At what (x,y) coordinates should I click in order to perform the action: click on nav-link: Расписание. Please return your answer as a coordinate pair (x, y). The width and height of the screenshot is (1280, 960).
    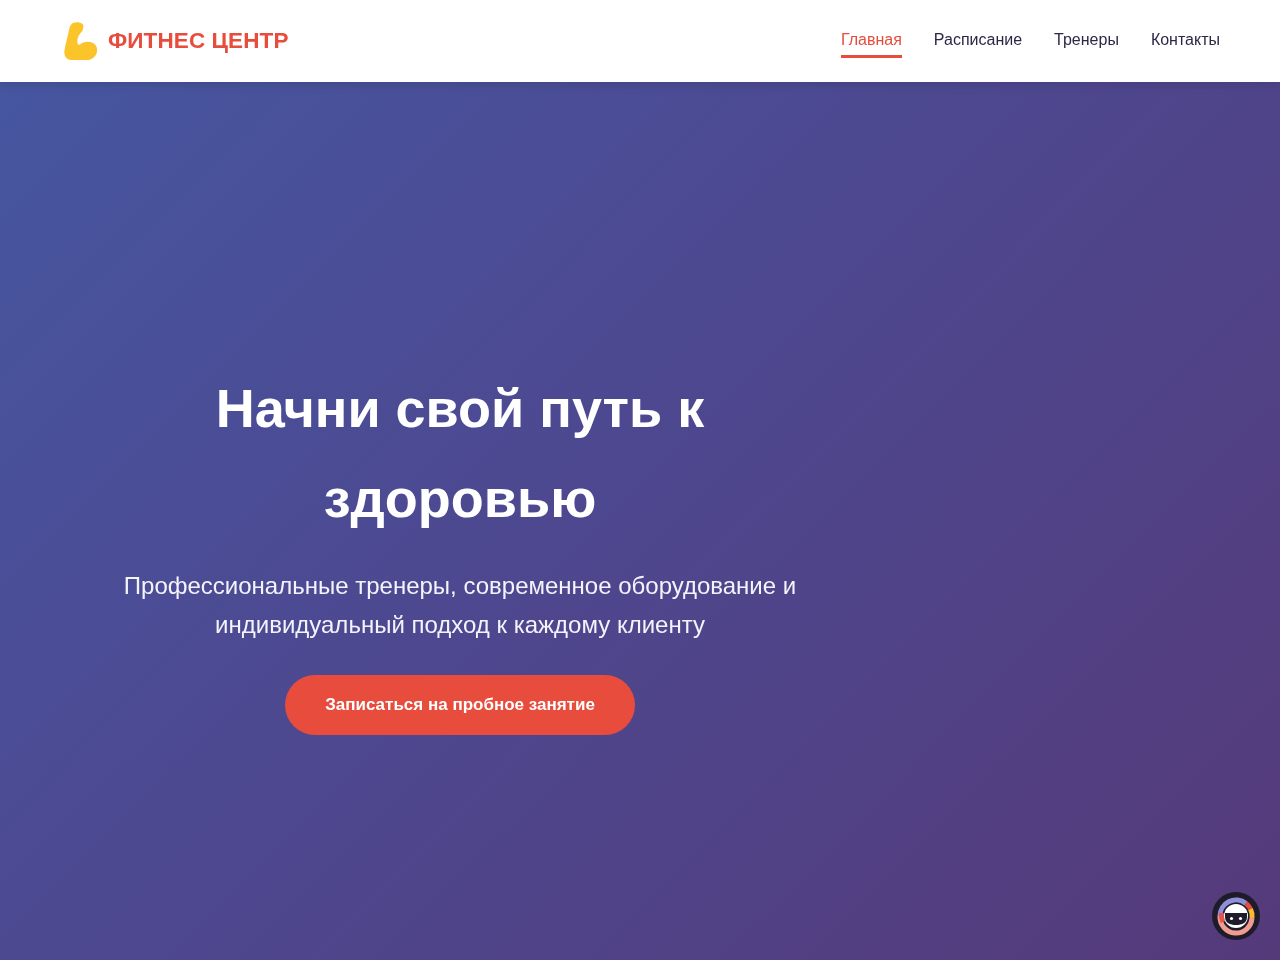
    Looking at the image, I should click on (978, 41).